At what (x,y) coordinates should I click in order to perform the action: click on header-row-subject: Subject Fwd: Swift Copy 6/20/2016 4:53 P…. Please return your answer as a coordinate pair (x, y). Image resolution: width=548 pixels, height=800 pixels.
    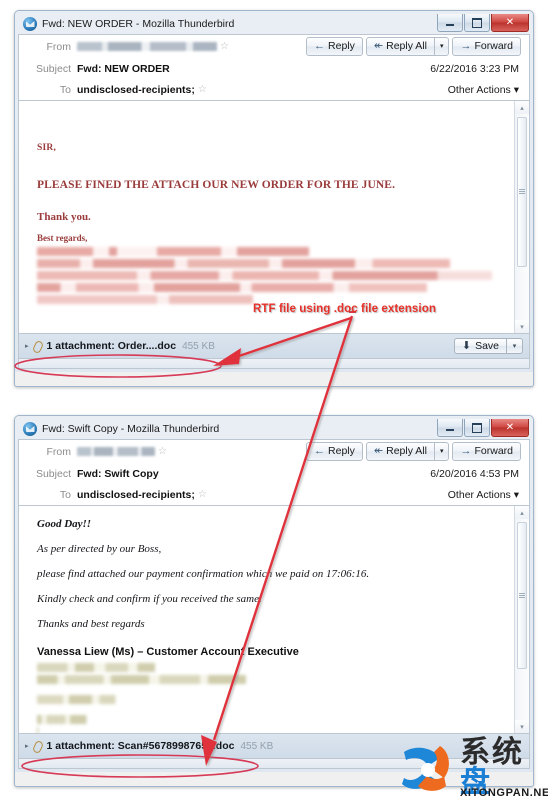
    Looking at the image, I should click on (274, 473).